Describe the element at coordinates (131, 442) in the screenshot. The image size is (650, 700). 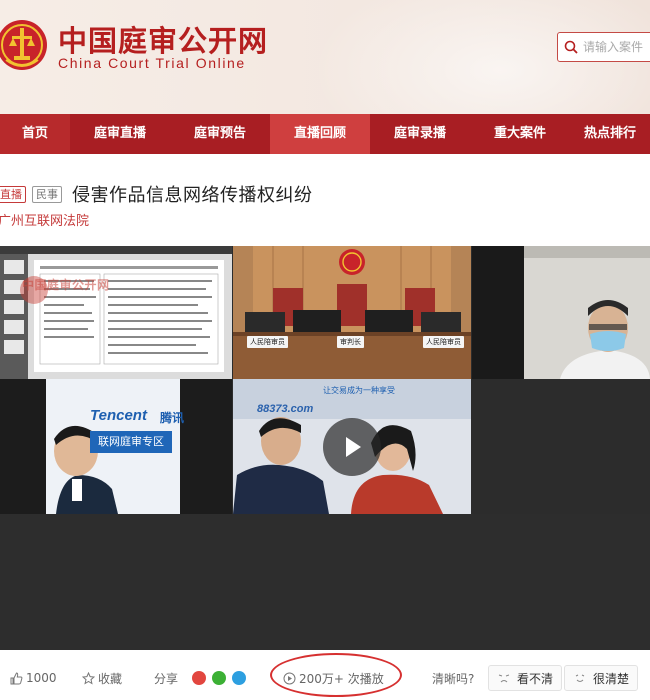
I see `trial-zone-banner: 联网庭审专区` at that location.